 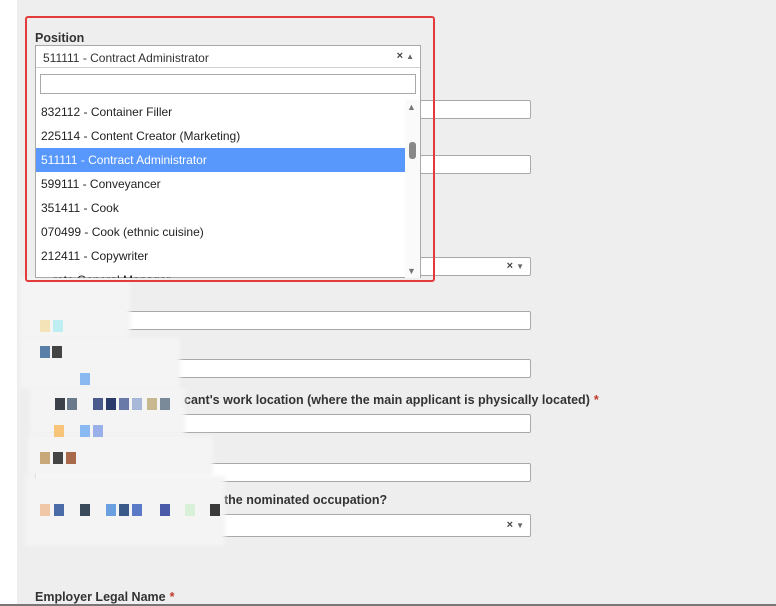 What do you see at coordinates (306, 500) in the screenshot?
I see `occupation-label: the nominated occupation?` at bounding box center [306, 500].